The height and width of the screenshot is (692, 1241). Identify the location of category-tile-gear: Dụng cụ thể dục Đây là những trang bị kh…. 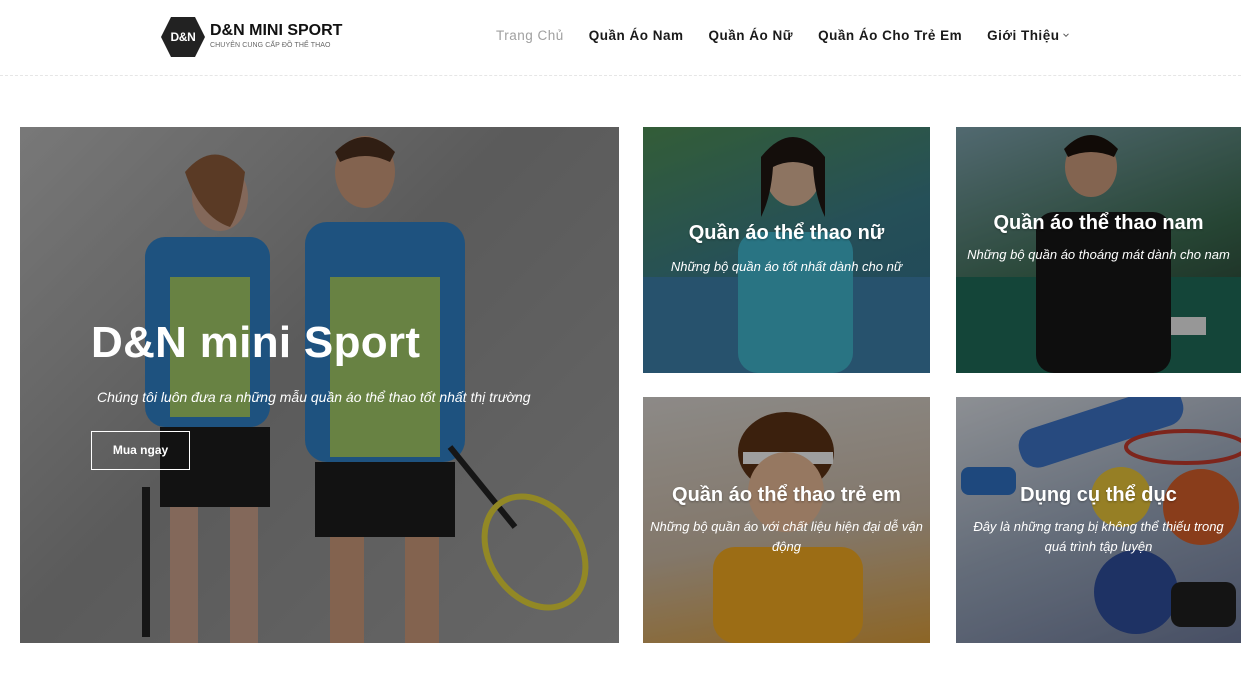
(1098, 520).